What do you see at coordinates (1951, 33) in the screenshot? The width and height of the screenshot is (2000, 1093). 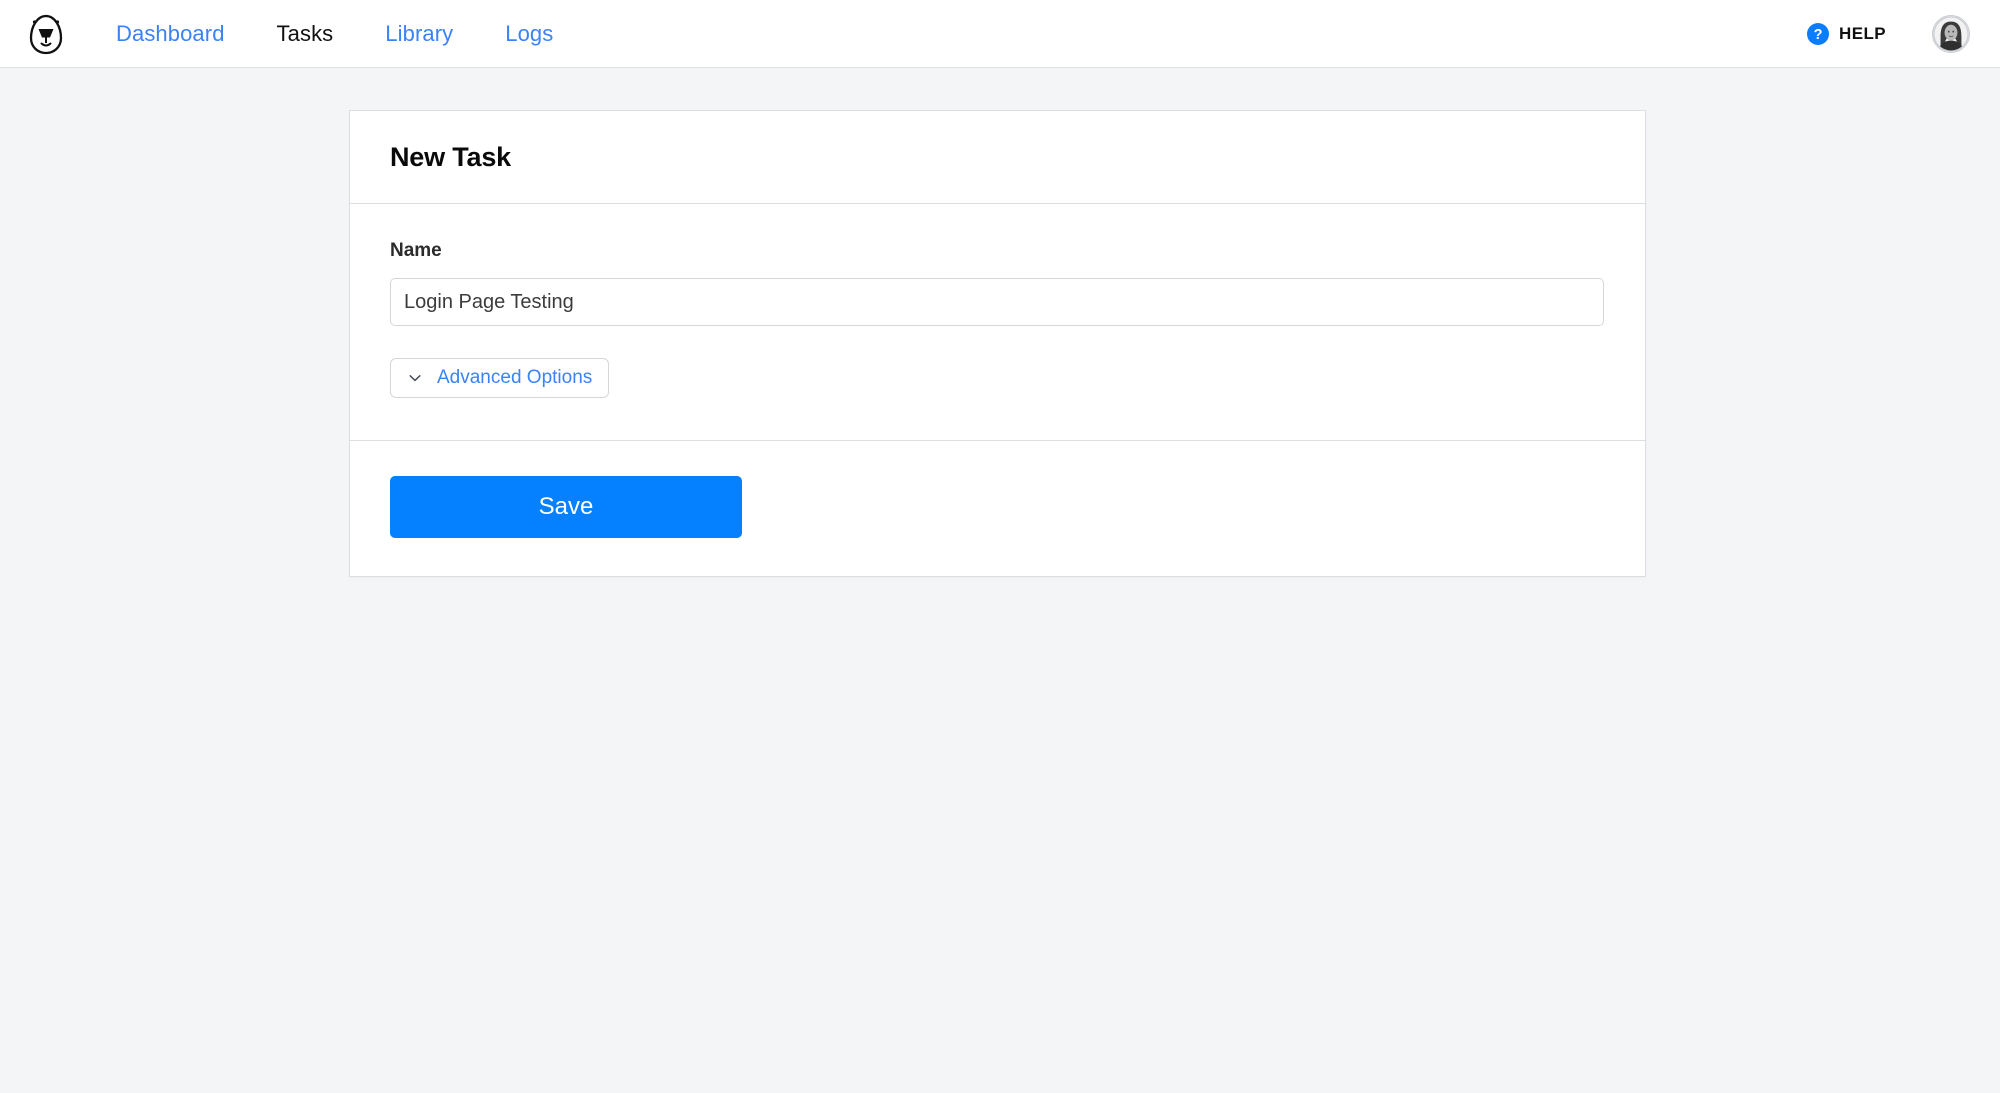 I see `avatar` at bounding box center [1951, 33].